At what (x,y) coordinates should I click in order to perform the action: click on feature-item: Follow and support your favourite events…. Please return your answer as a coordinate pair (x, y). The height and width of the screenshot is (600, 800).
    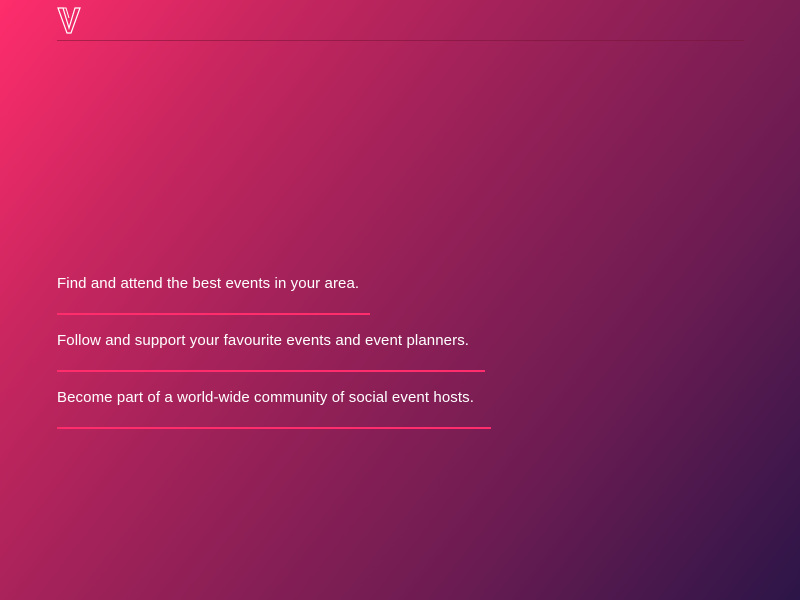
    Looking at the image, I should click on (274, 352).